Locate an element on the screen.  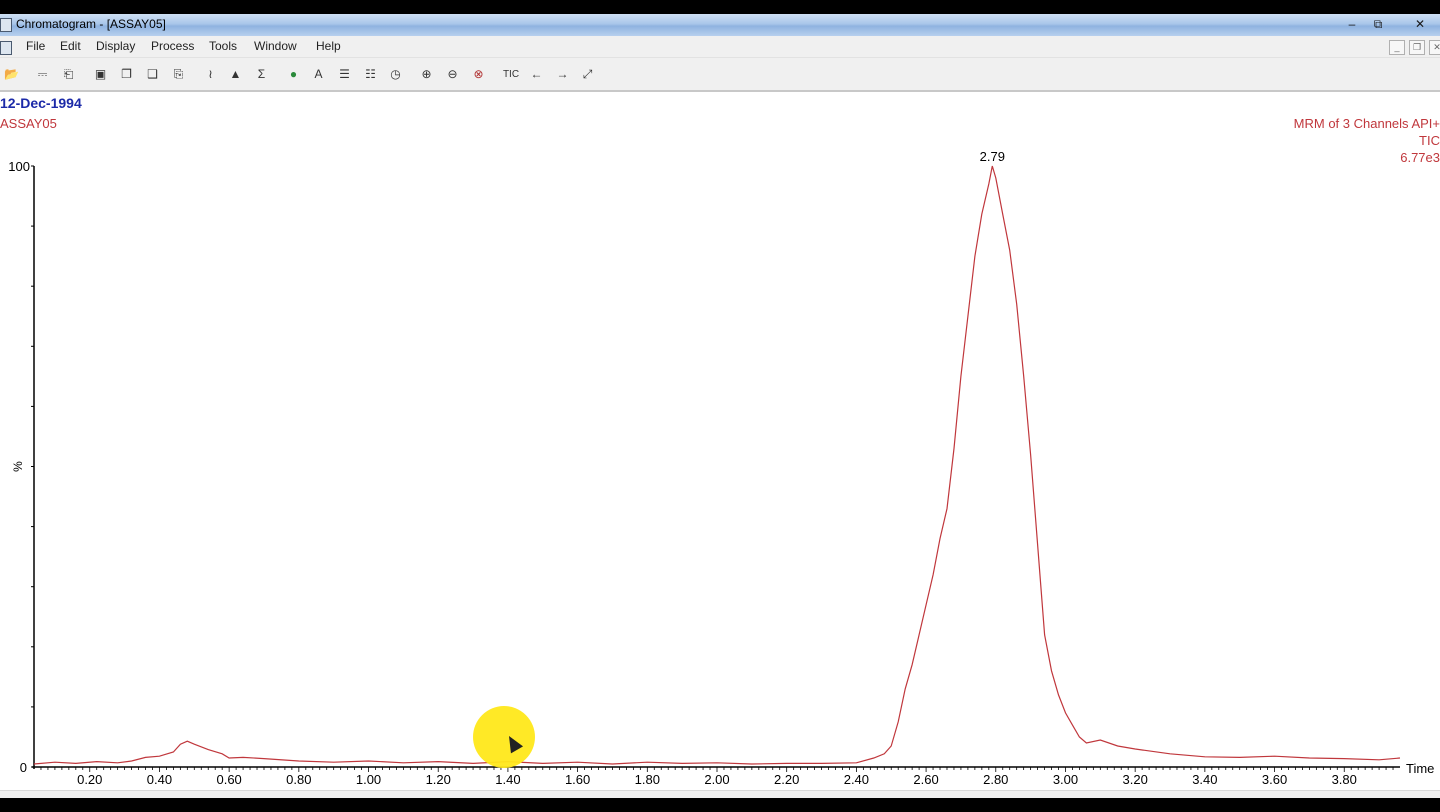
x-tick-label: 0.20 is located at coordinates (89, 779).